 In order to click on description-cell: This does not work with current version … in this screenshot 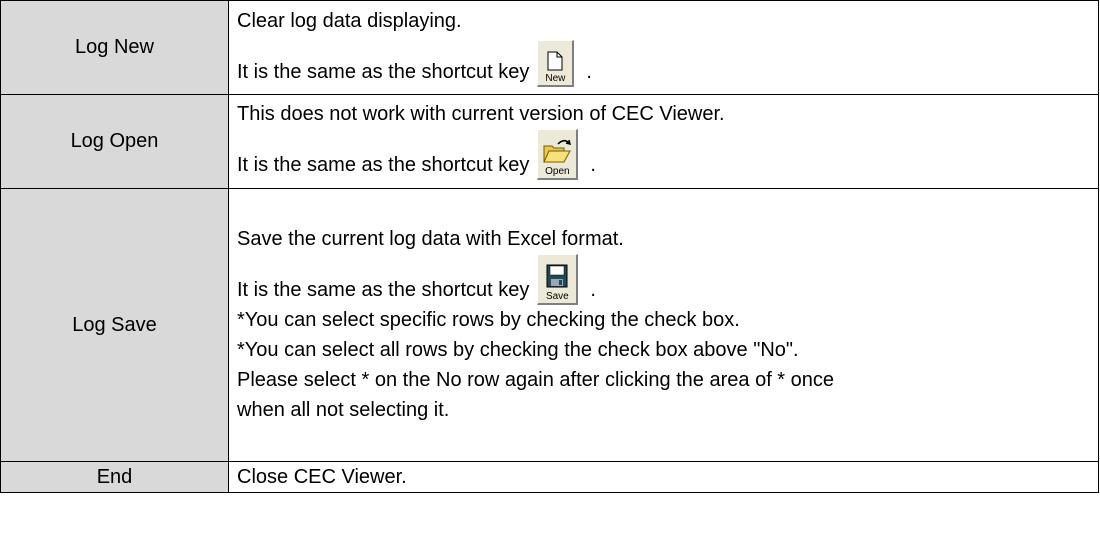, I will do `click(663, 141)`.